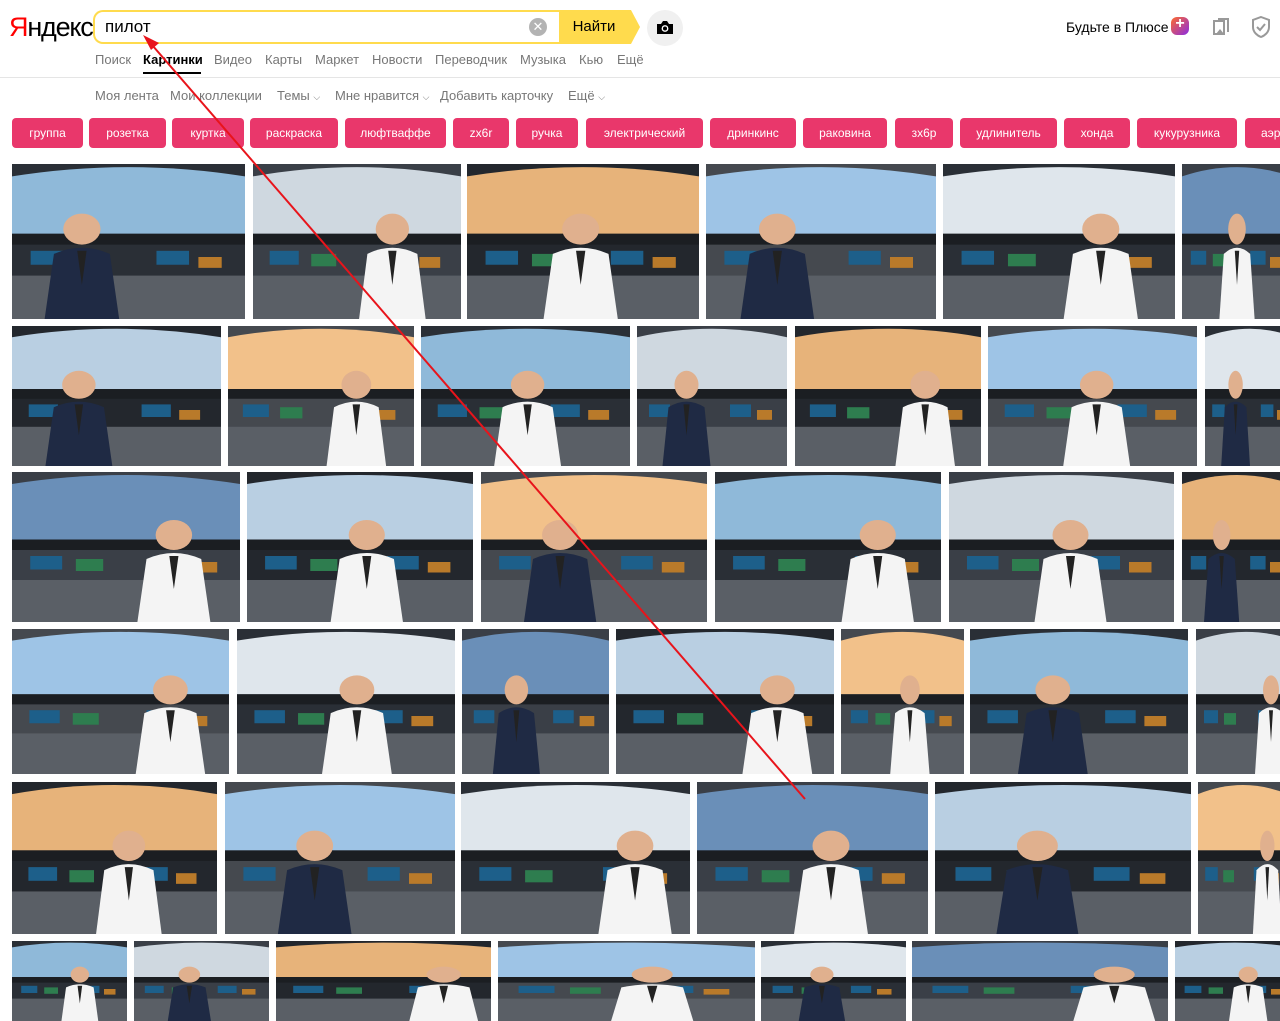 The image size is (1280, 1021). I want to click on yandex-logo: Яндекс, so click(51, 27).